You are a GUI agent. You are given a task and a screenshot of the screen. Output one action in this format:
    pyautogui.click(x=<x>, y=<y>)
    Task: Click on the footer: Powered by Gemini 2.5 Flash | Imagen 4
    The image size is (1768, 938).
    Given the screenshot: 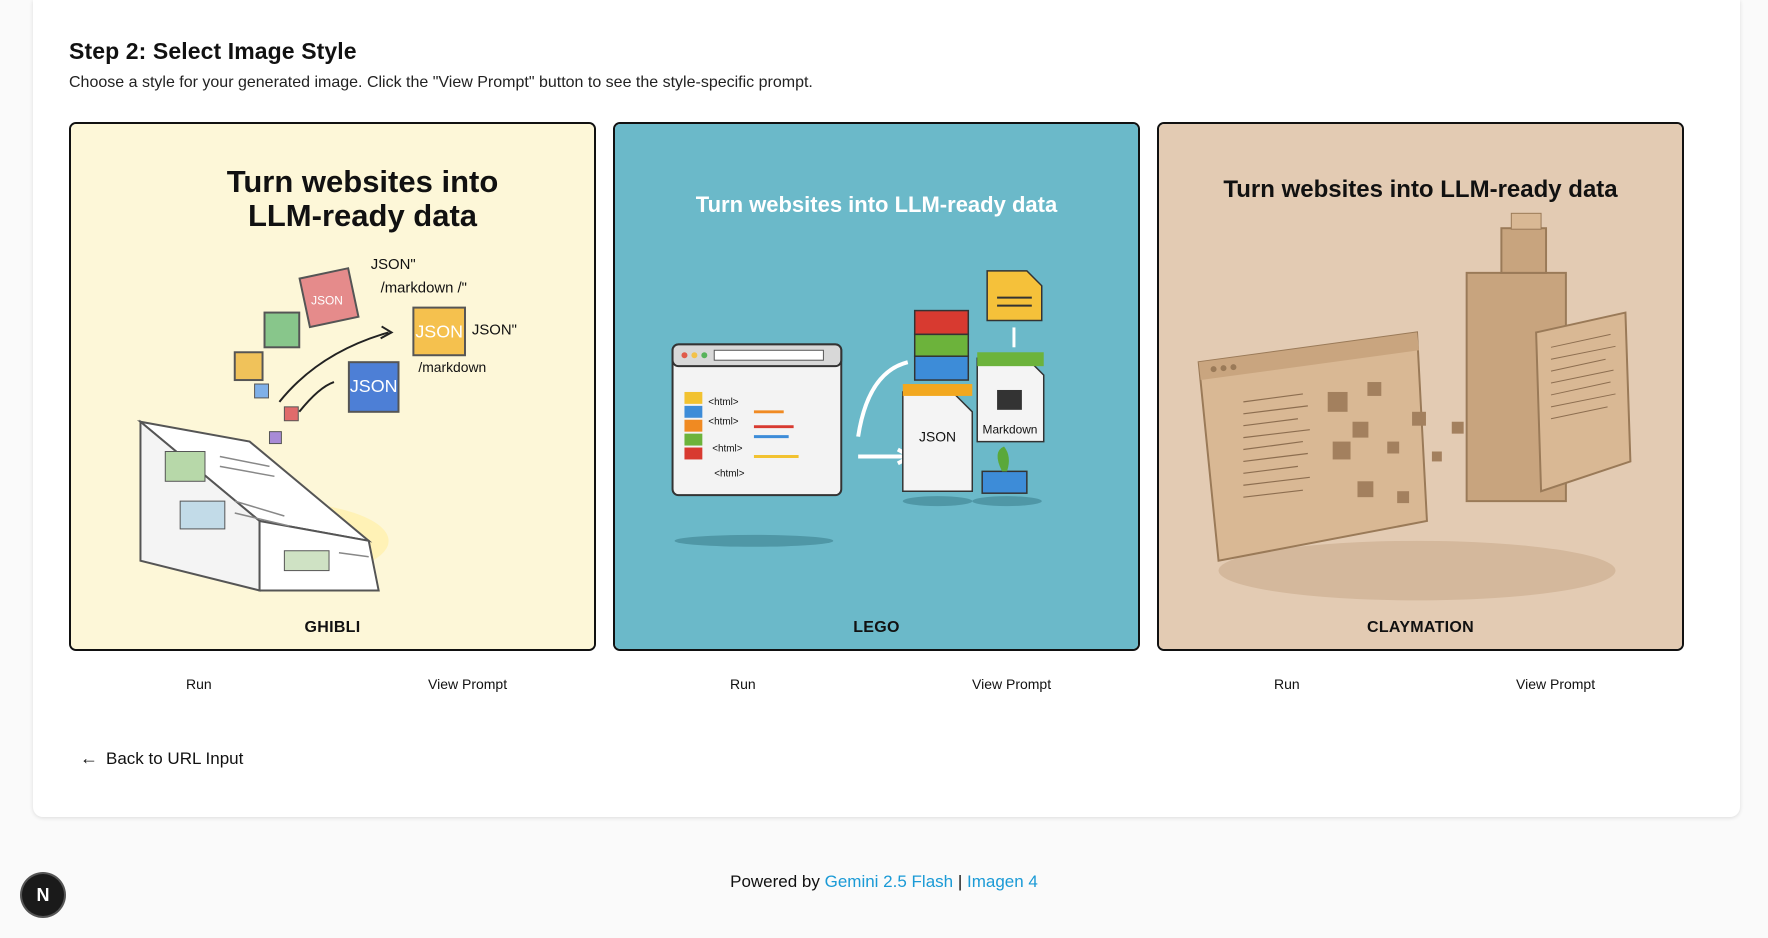 What is the action you would take?
    pyautogui.click(x=884, y=882)
    